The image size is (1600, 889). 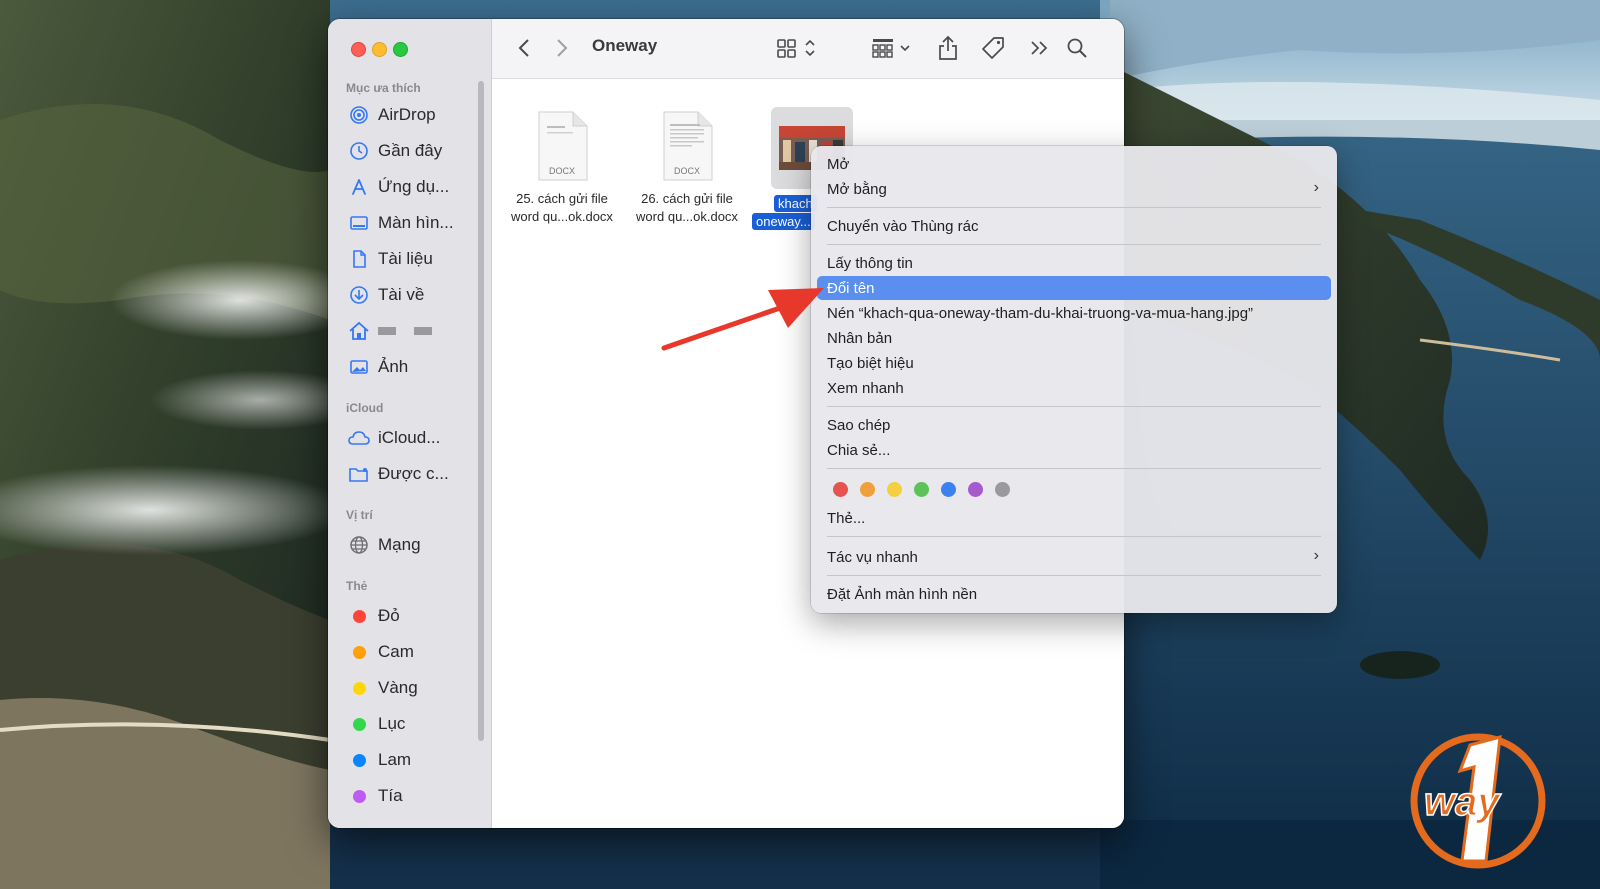 What do you see at coordinates (410, 150) in the screenshot?
I see `sidebar-item-label: Gần đây` at bounding box center [410, 150].